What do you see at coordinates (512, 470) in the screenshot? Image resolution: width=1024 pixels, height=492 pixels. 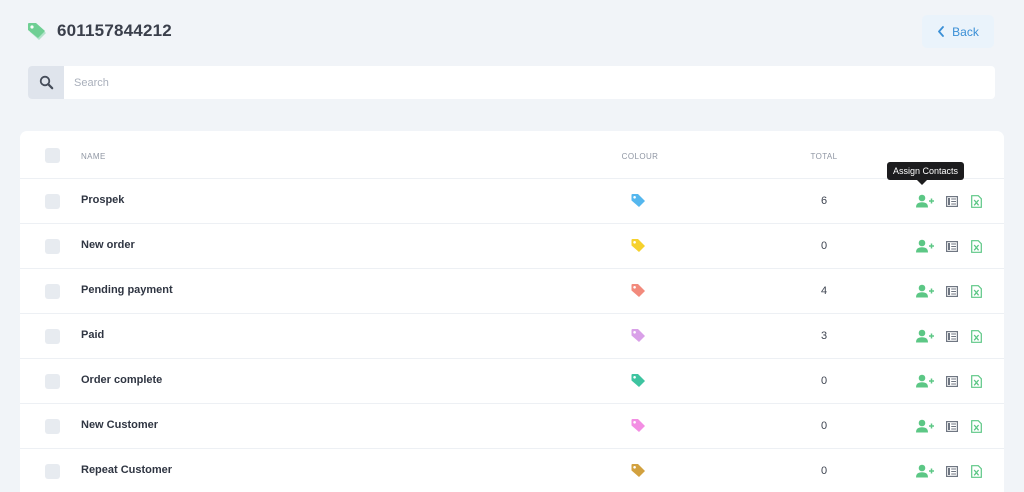 I see `table-row: Repeat Customer 0` at bounding box center [512, 470].